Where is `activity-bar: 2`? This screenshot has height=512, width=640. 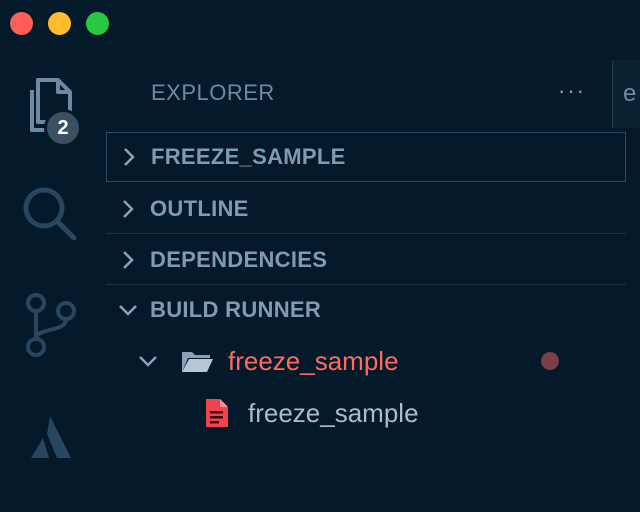
activity-bar: 2 is located at coordinates (50, 283).